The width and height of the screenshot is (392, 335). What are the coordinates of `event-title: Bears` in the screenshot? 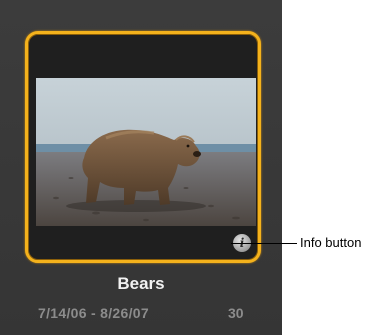 It's located at (141, 284).